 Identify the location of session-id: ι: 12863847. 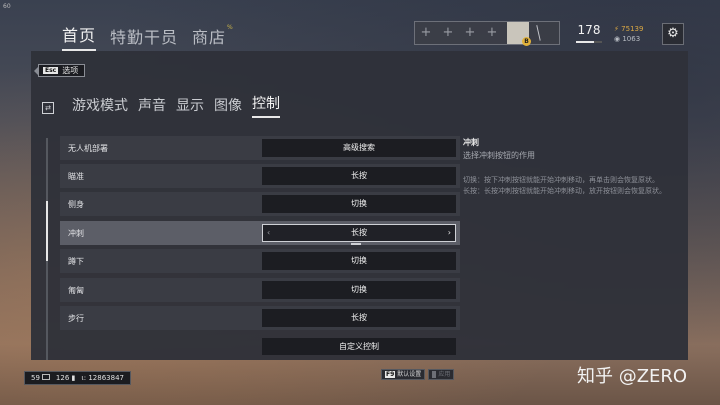
(102, 378).